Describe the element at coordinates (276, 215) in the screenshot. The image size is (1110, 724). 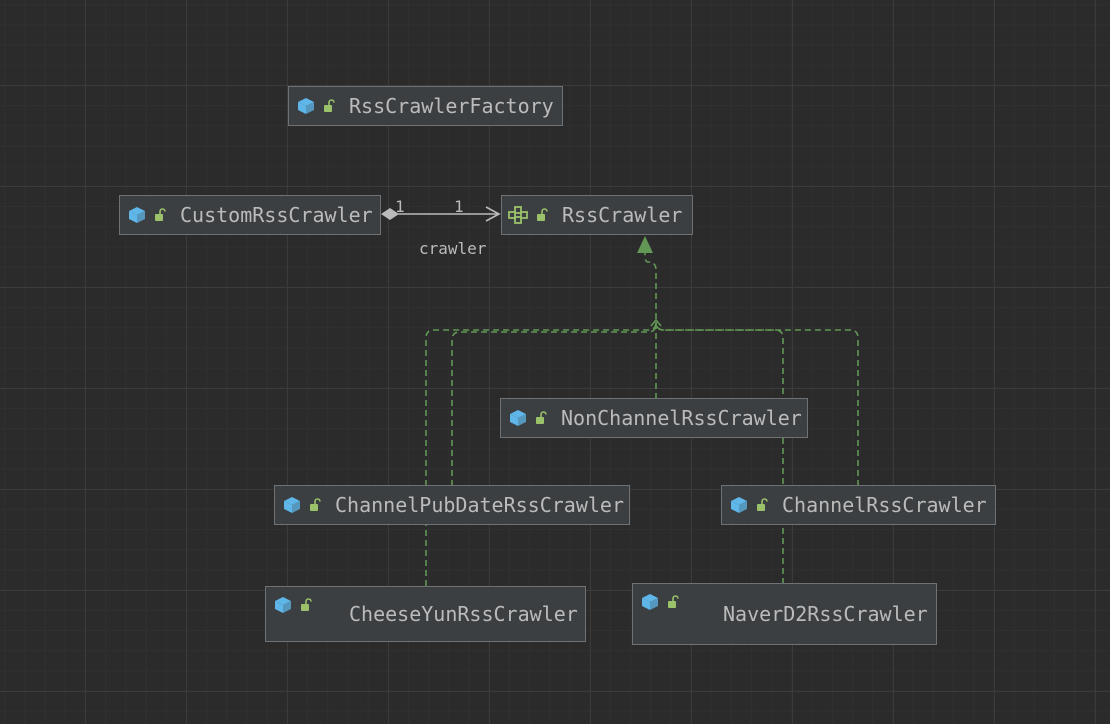
I see `node-label: CustomRssCrawler` at that location.